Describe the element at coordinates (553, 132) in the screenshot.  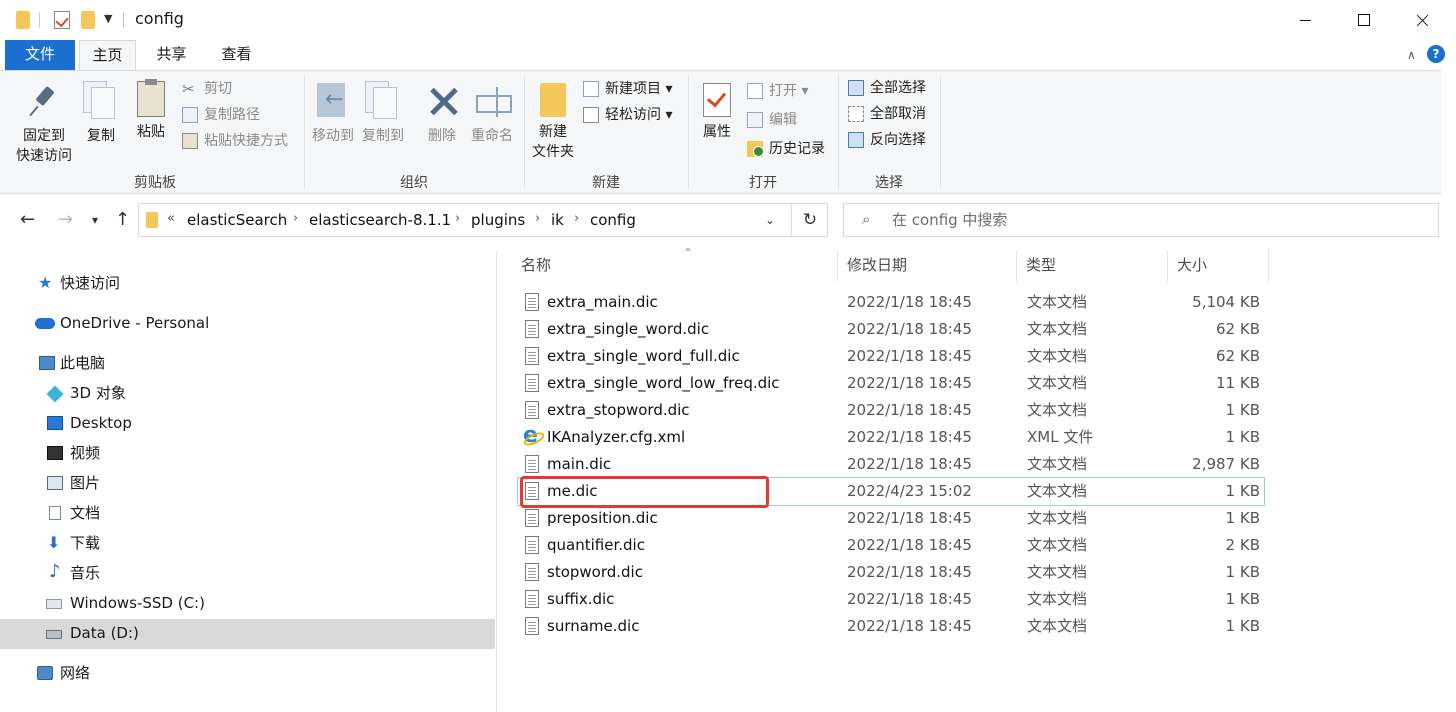
I see `new-folder-label-1: 新建` at that location.